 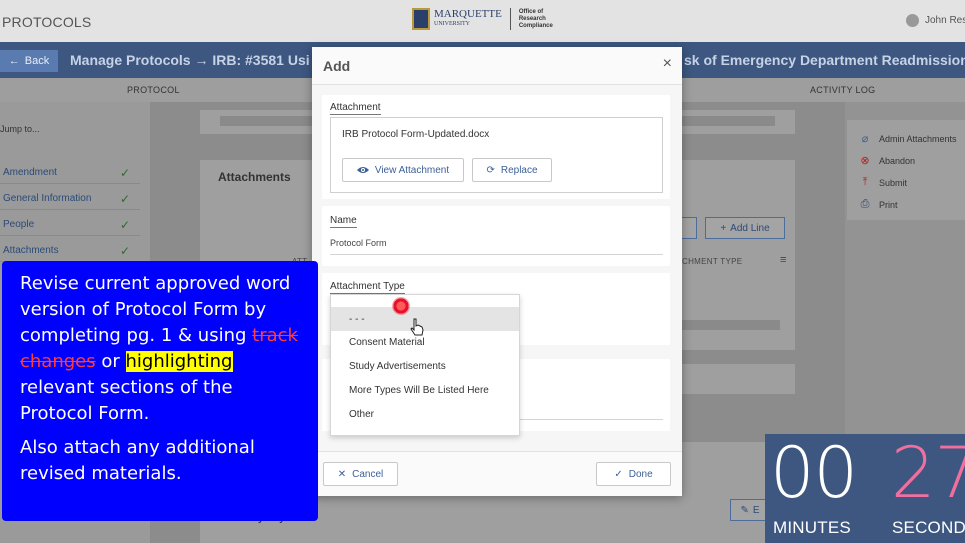 What do you see at coordinates (31, 250) in the screenshot?
I see `sidebar-item-label: Attachments` at bounding box center [31, 250].